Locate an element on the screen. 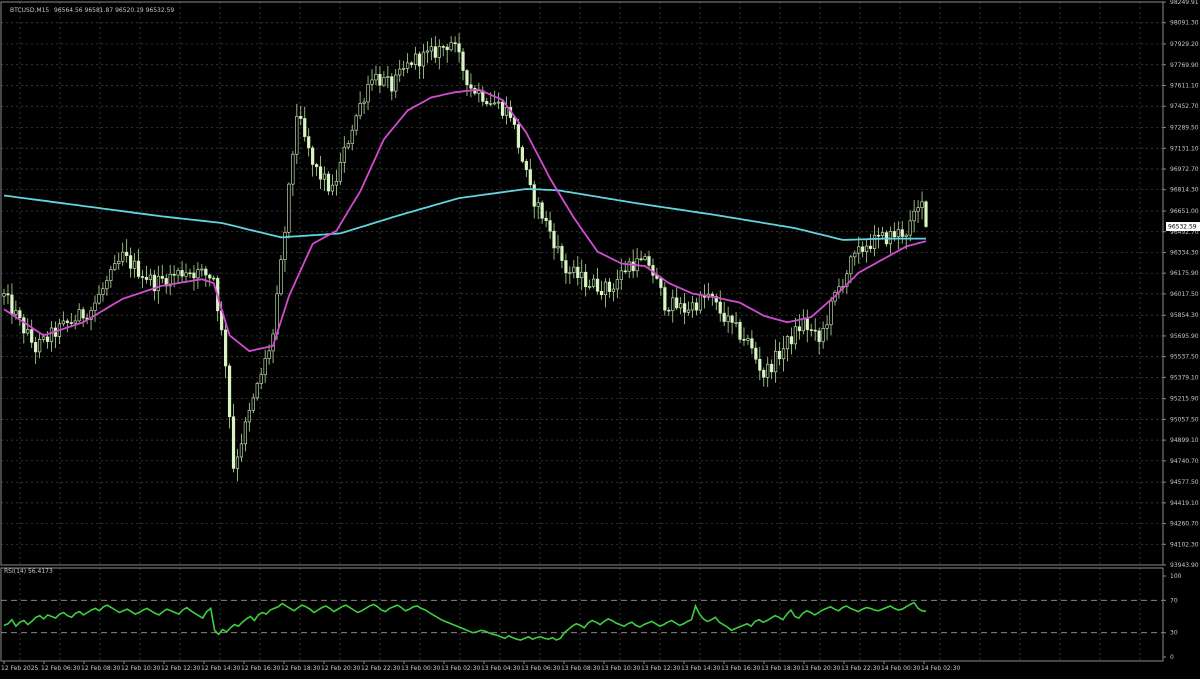  time-tick-label: 13 Feb 06:30 is located at coordinates (541, 668).